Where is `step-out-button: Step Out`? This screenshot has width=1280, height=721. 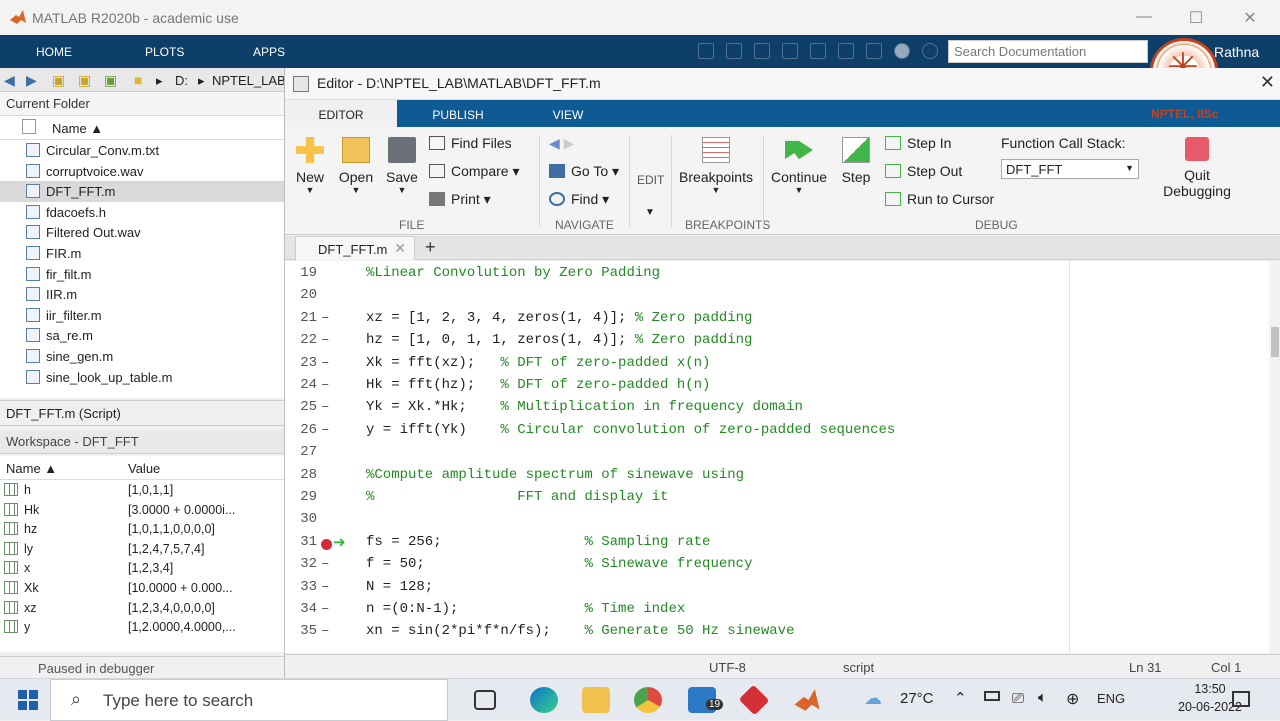 step-out-button: Step Out is located at coordinates (923, 171).